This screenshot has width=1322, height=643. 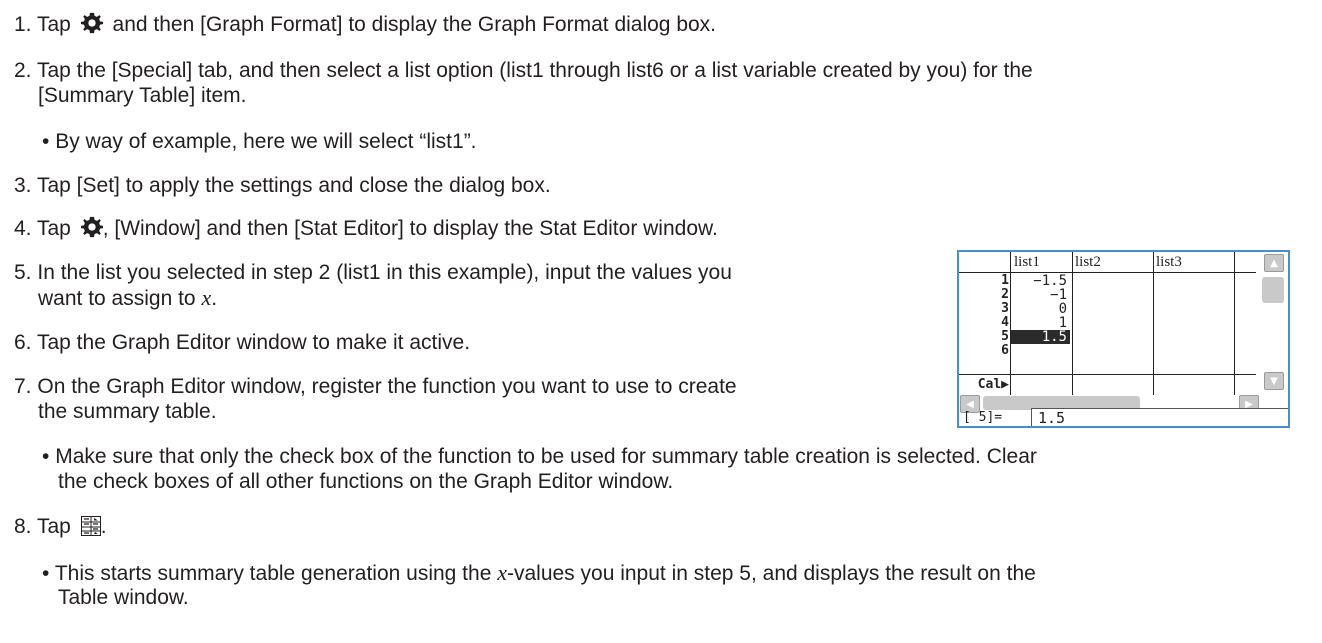 I want to click on list1-cell: −1.5, so click(x=1040, y=281).